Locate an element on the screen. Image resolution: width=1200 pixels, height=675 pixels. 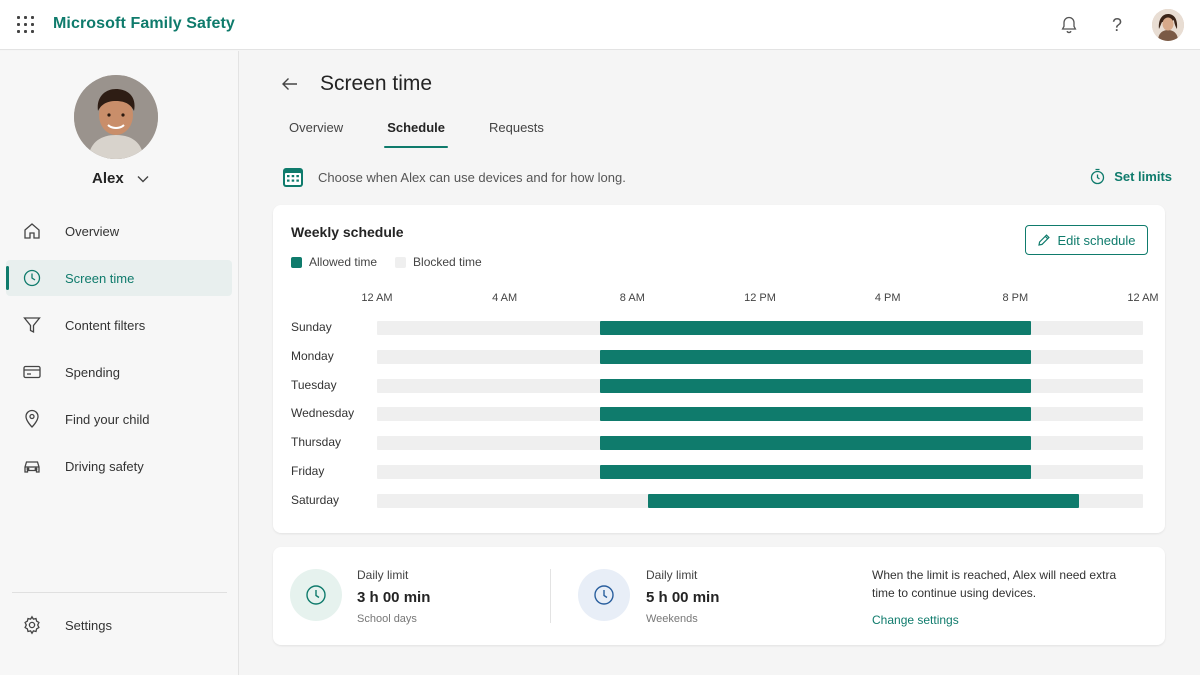
sidebar-item-label: Screen time is located at coordinates (100, 278).